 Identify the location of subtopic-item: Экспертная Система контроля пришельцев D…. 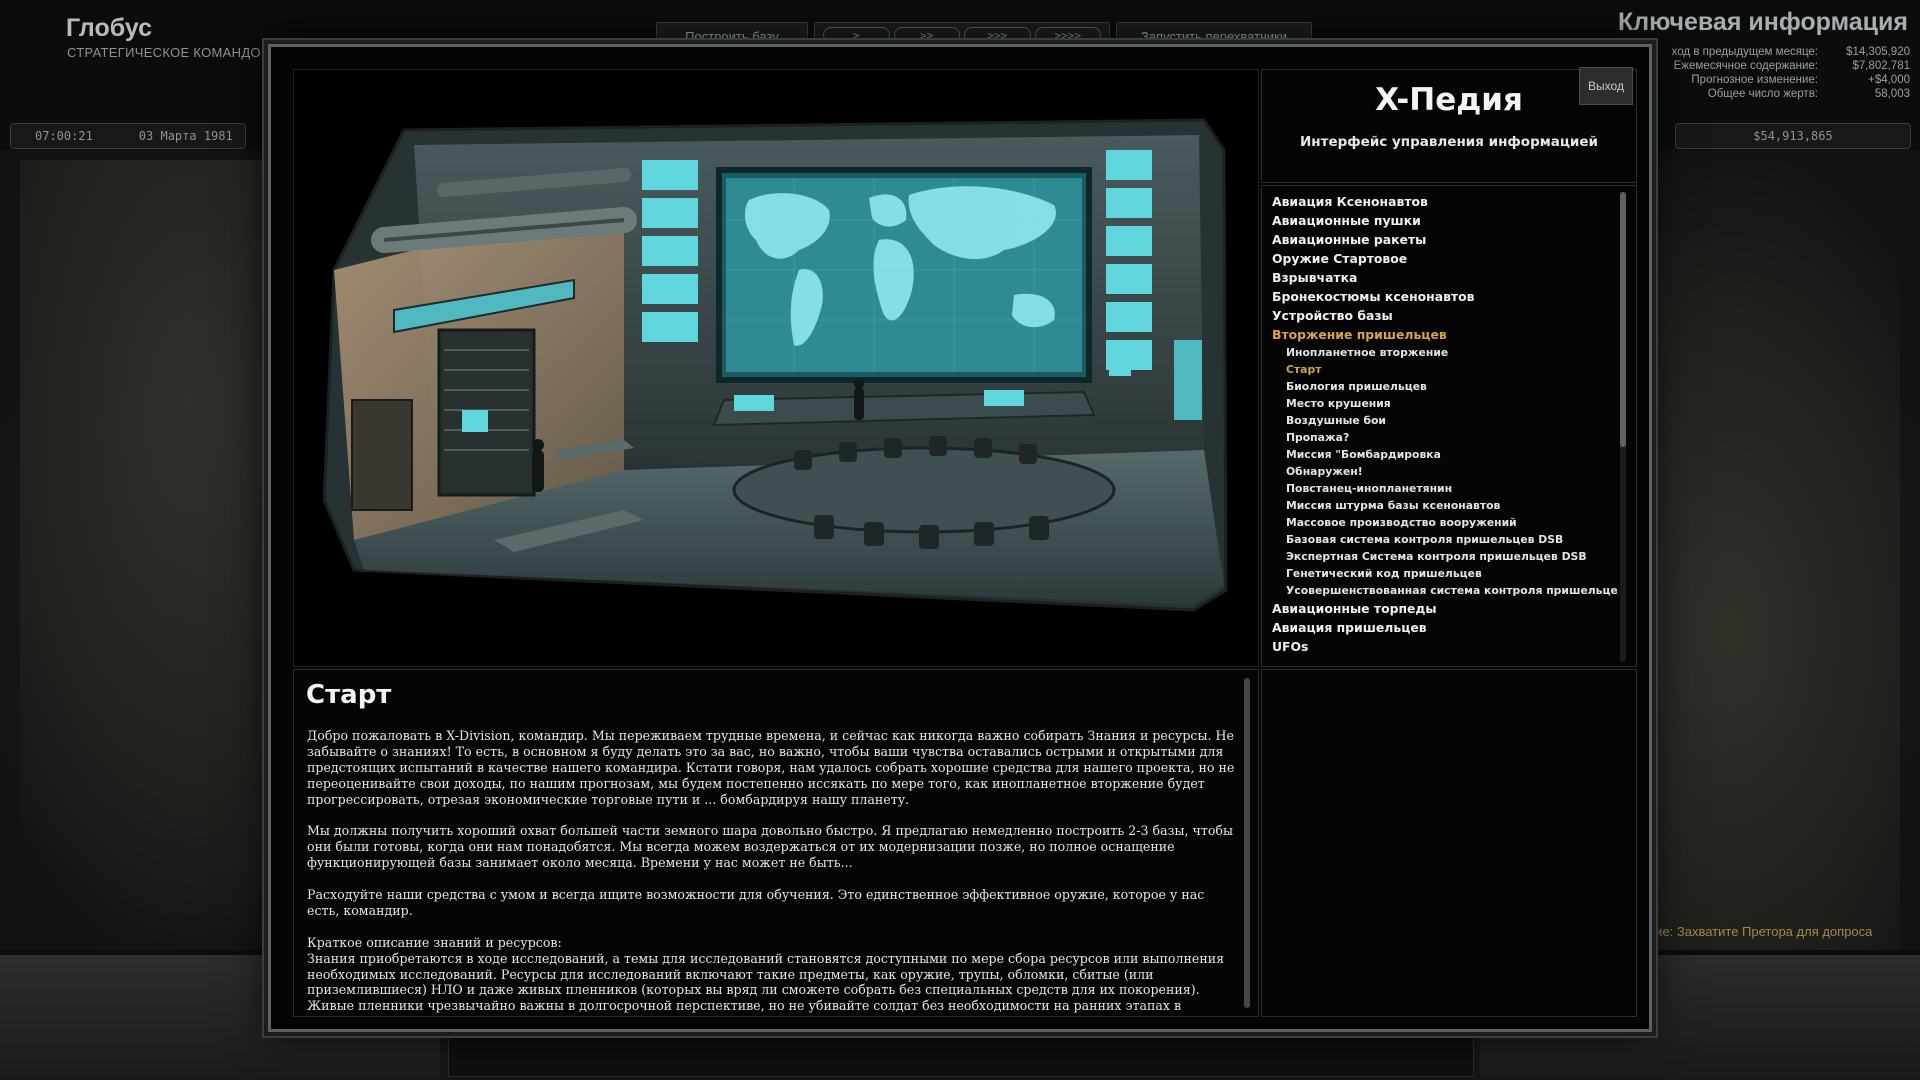
(1444, 556).